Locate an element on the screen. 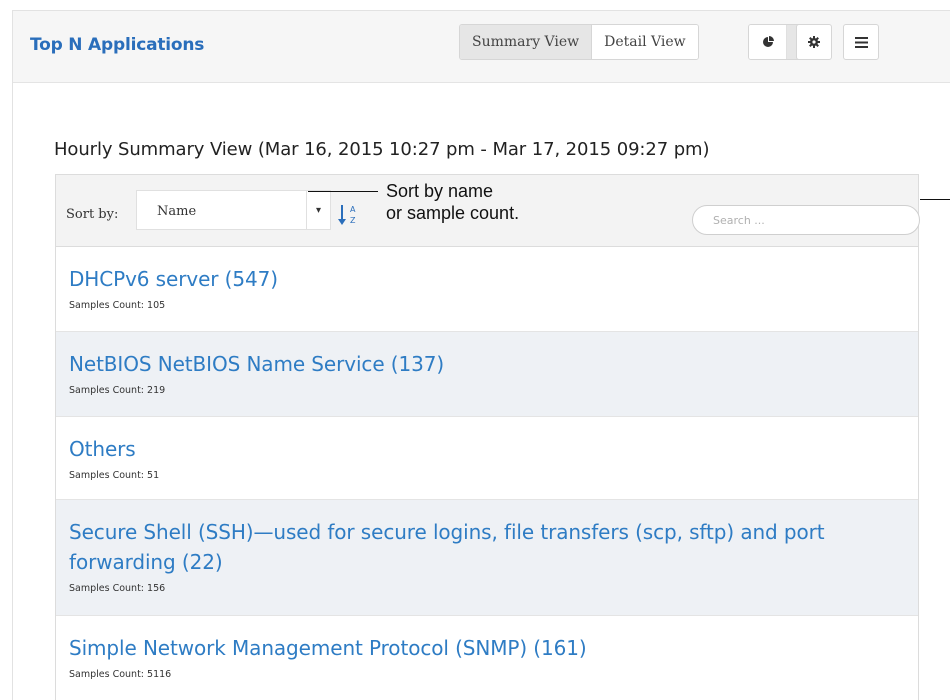  chevron-down-glyph: ▾ is located at coordinates (318, 210).